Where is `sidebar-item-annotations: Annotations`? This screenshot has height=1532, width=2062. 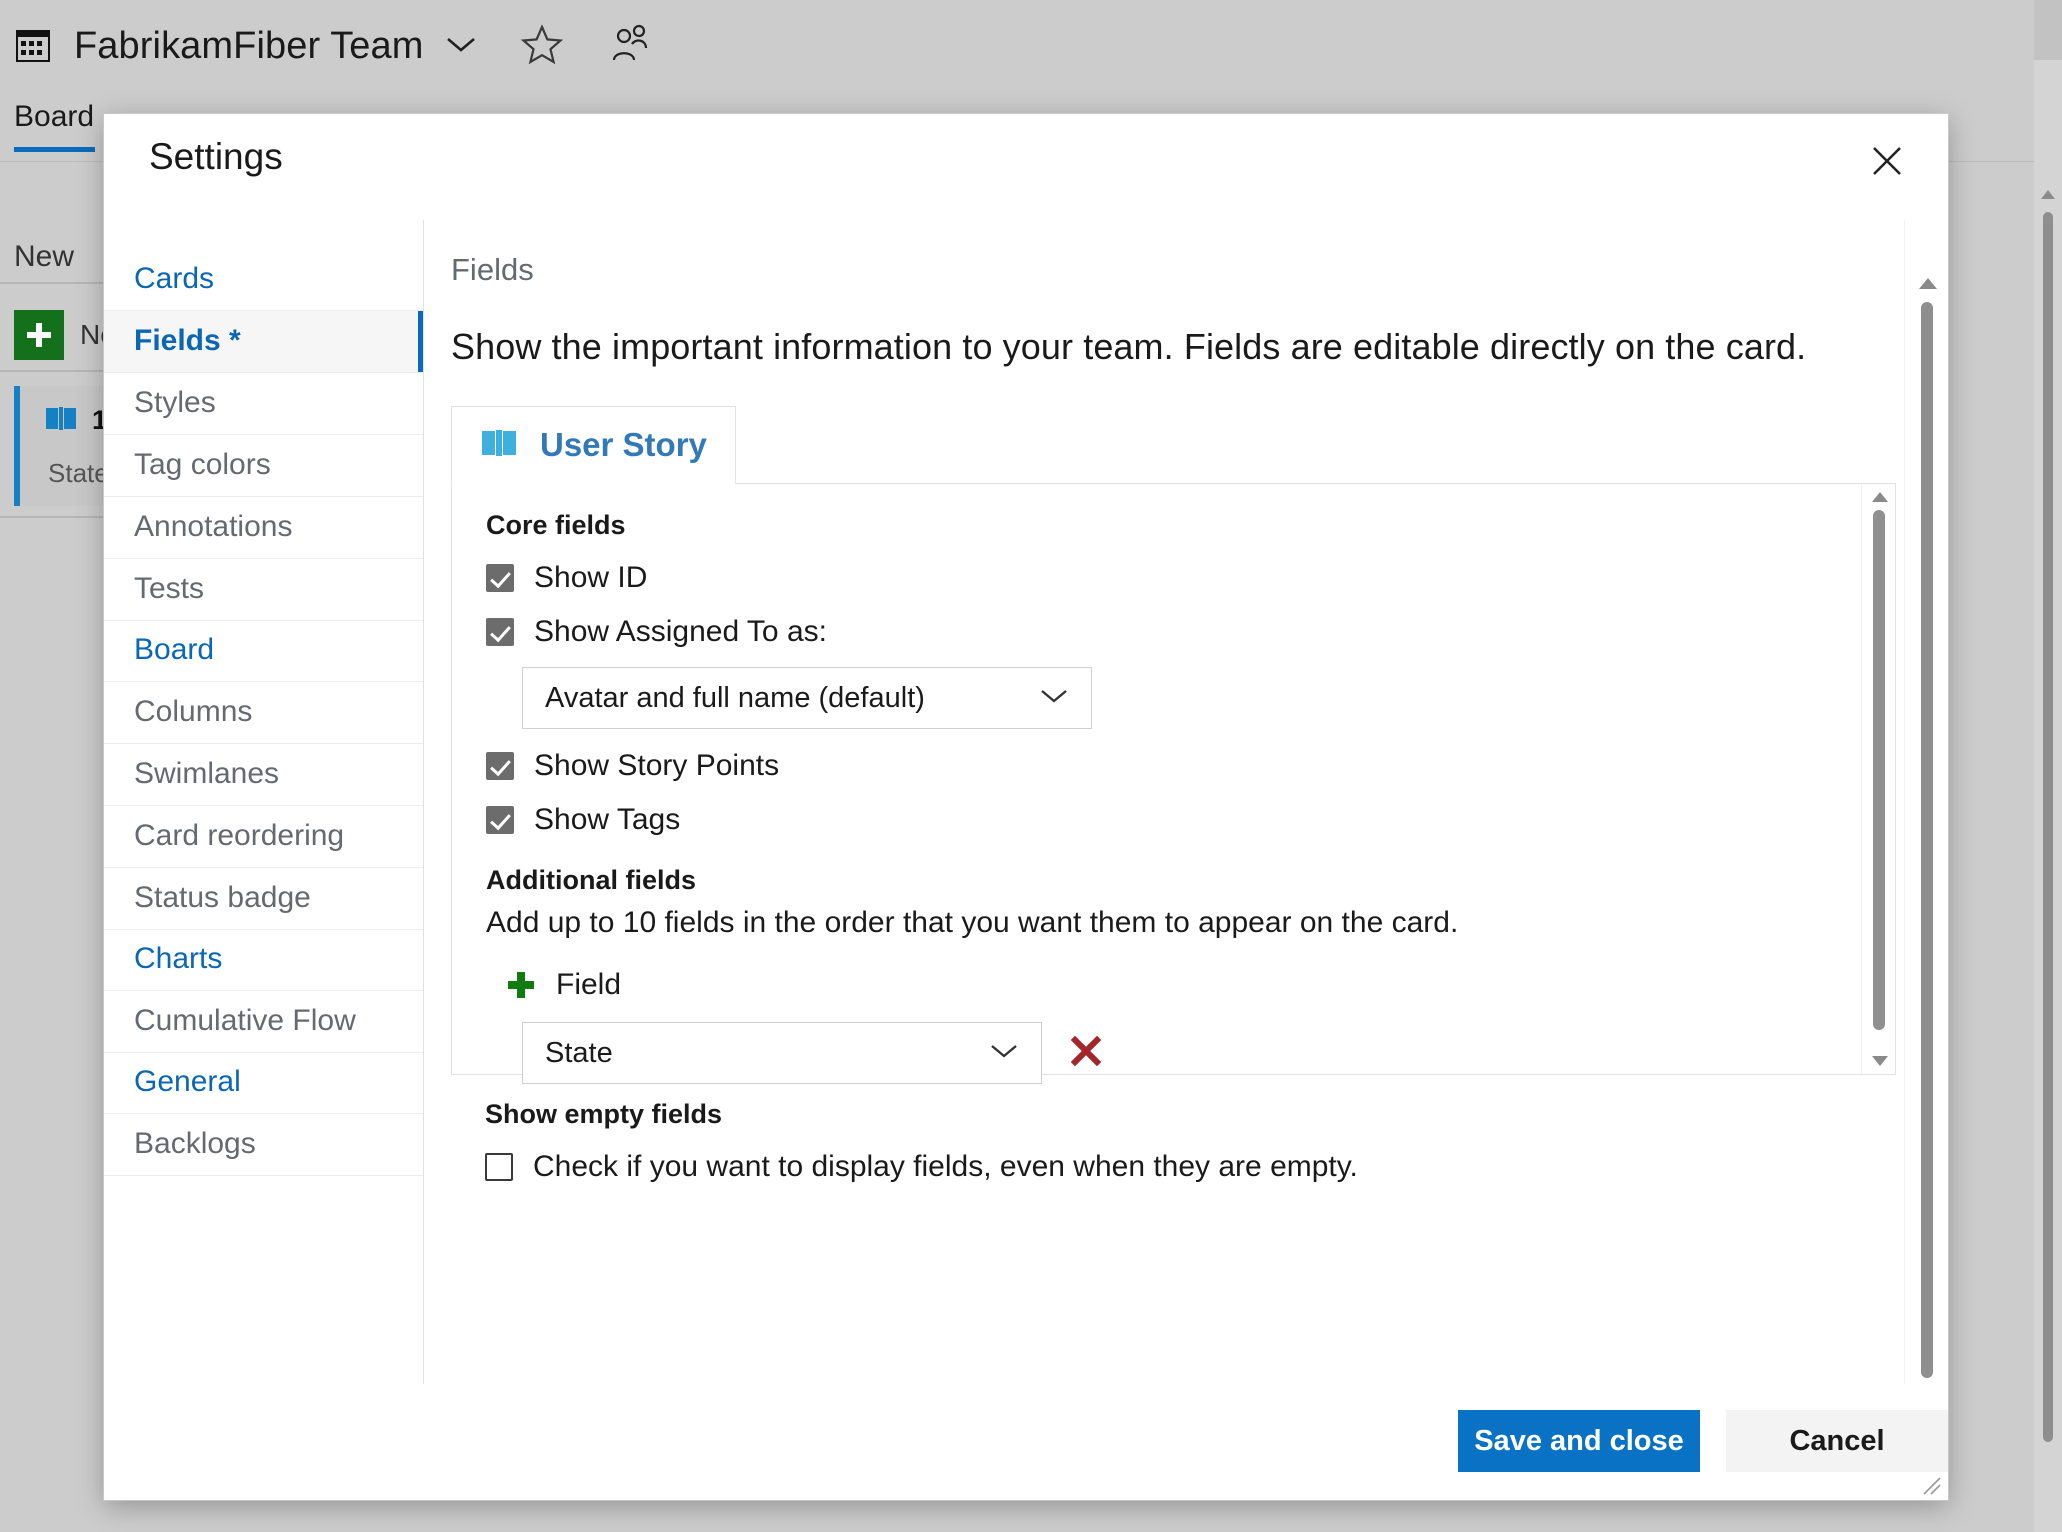 sidebar-item-annotations: Annotations is located at coordinates (263, 528).